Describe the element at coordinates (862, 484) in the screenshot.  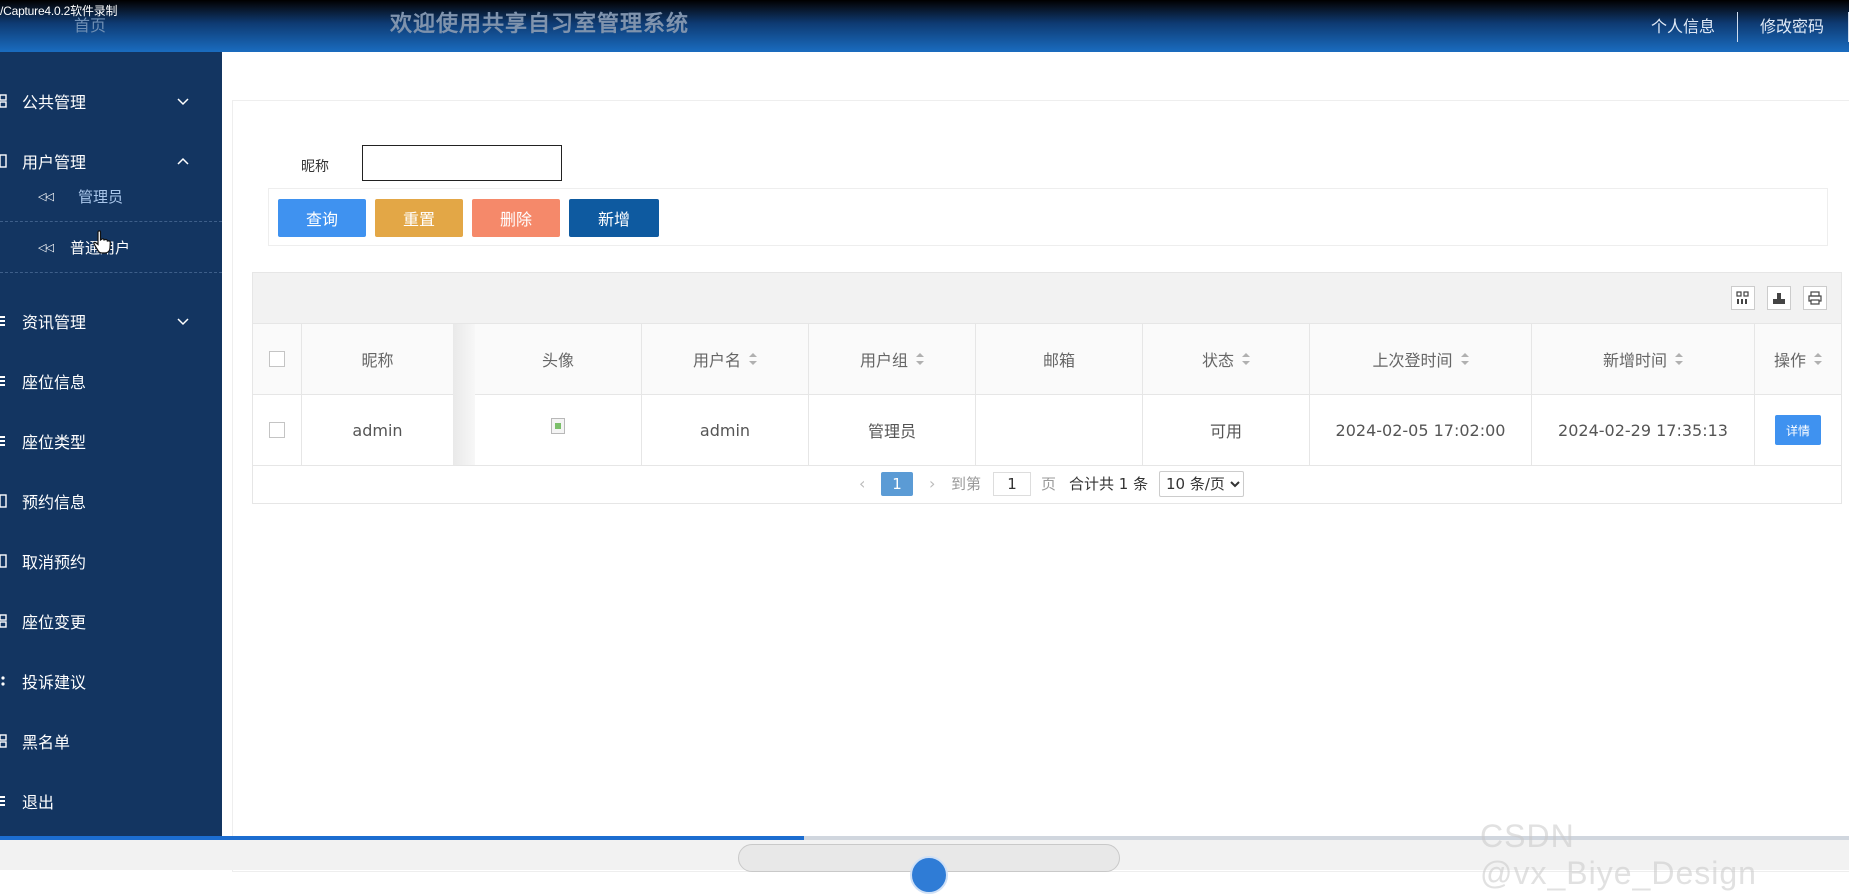
I see `prev-page-button: ‹` at that location.